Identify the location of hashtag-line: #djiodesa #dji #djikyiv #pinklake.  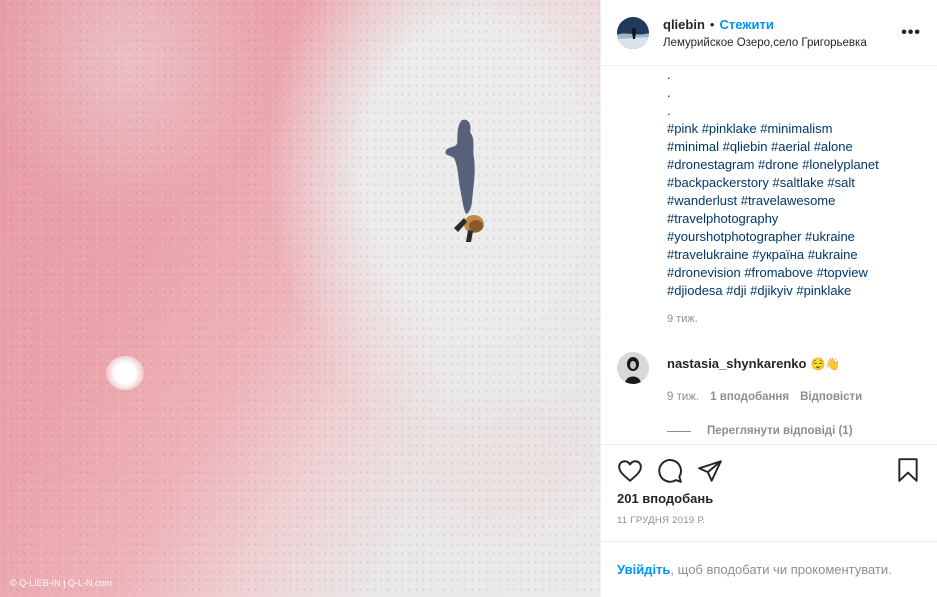
(794, 291).